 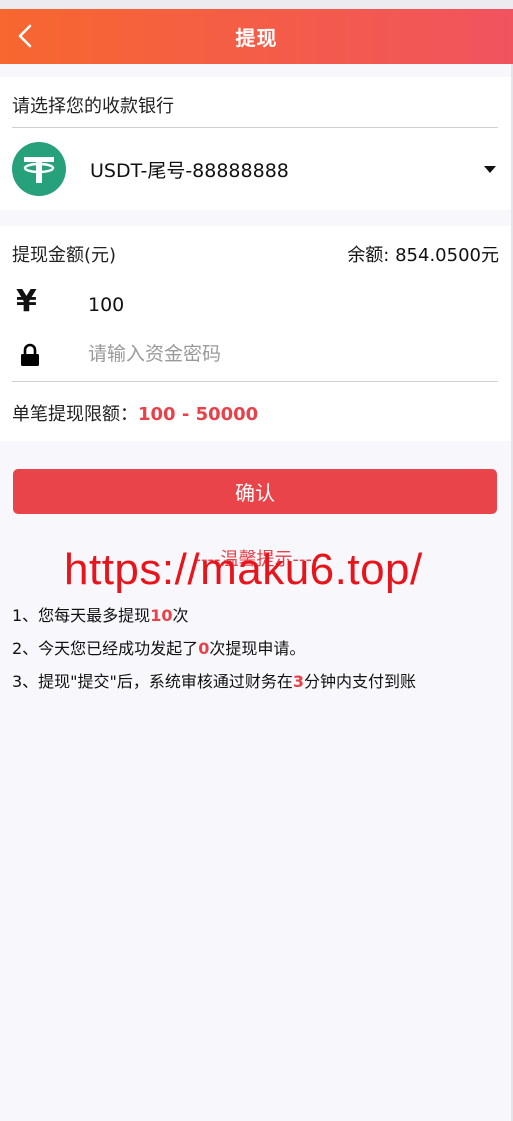 I want to click on tip-text: 3、提现"提交"后，系统审核通过财务在, so click(x=152, y=681).